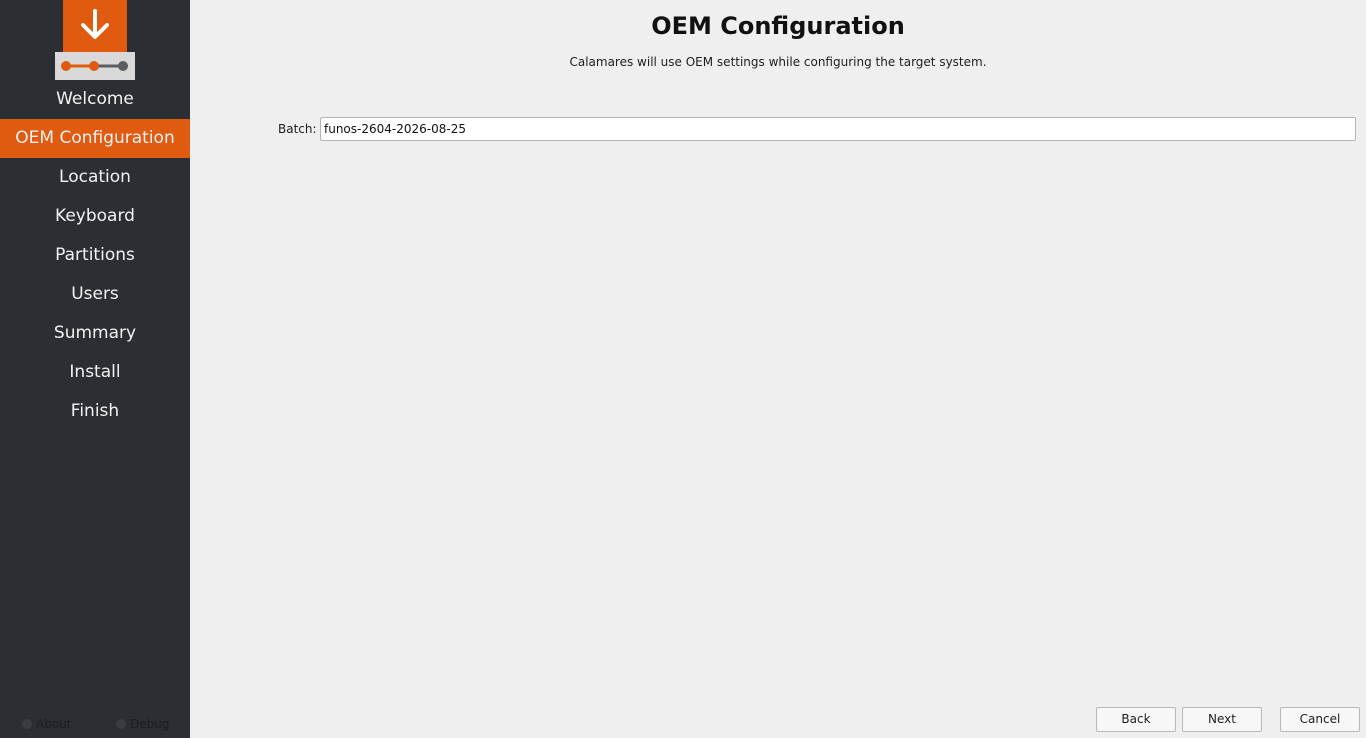 Image resolution: width=1366 pixels, height=738 pixels. I want to click on step-partitions: Partitions, so click(95, 255).